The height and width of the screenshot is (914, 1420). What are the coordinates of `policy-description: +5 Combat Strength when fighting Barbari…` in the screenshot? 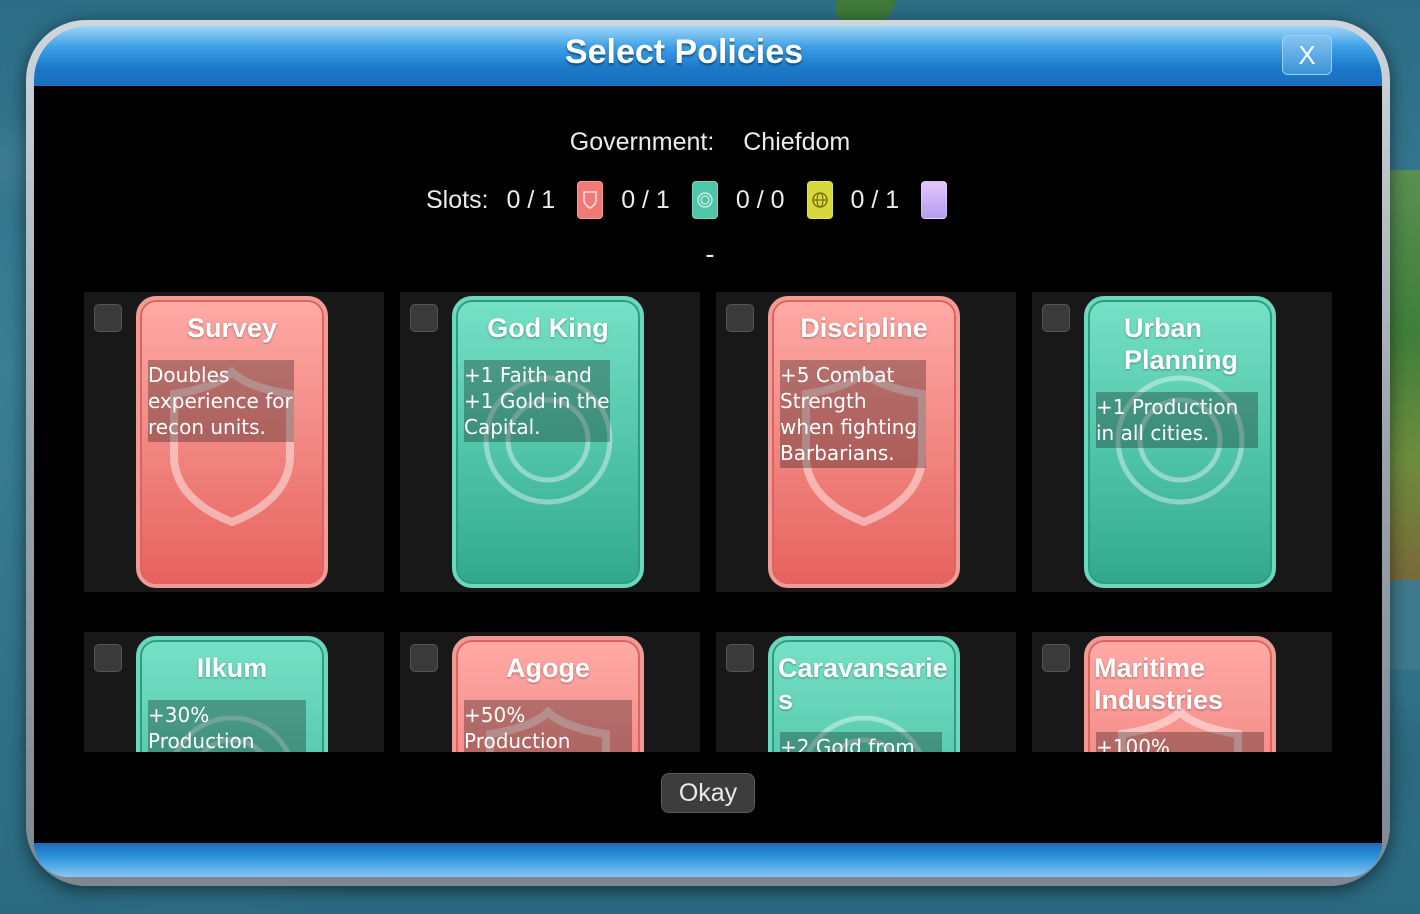 It's located at (853, 414).